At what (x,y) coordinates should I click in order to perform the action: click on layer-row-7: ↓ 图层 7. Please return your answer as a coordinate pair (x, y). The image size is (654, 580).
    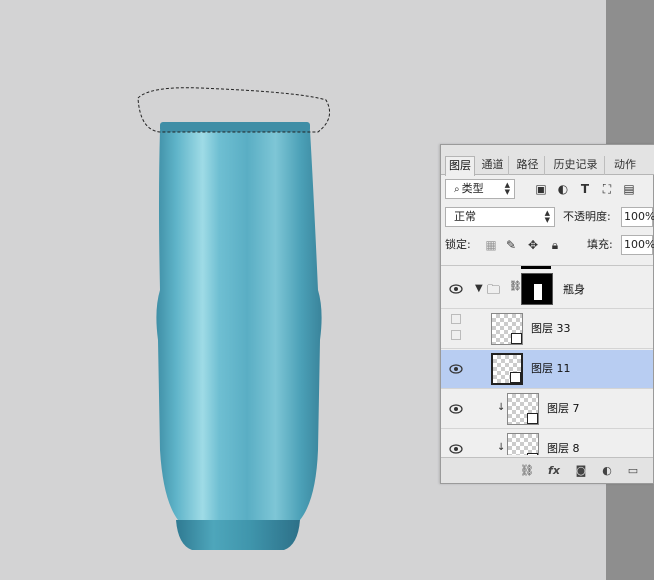
    Looking at the image, I should click on (547, 409).